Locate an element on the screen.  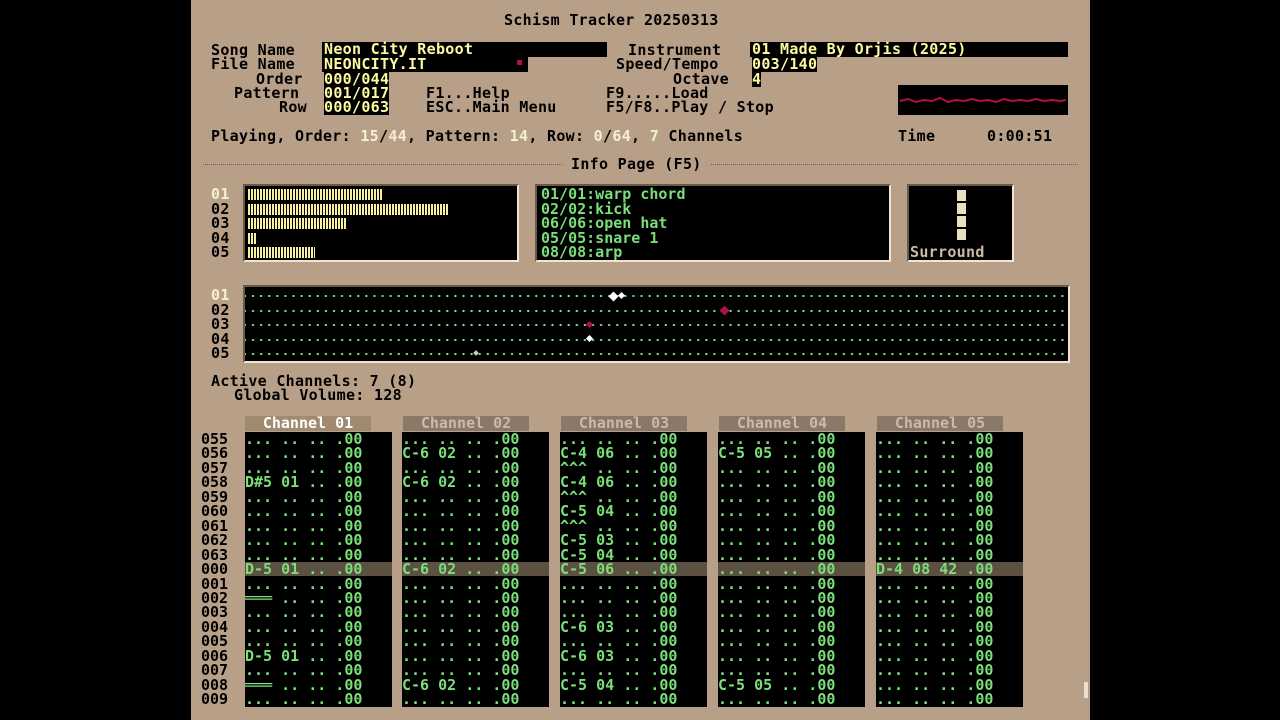
channel-header-01: Channel 01 is located at coordinates (308, 423).